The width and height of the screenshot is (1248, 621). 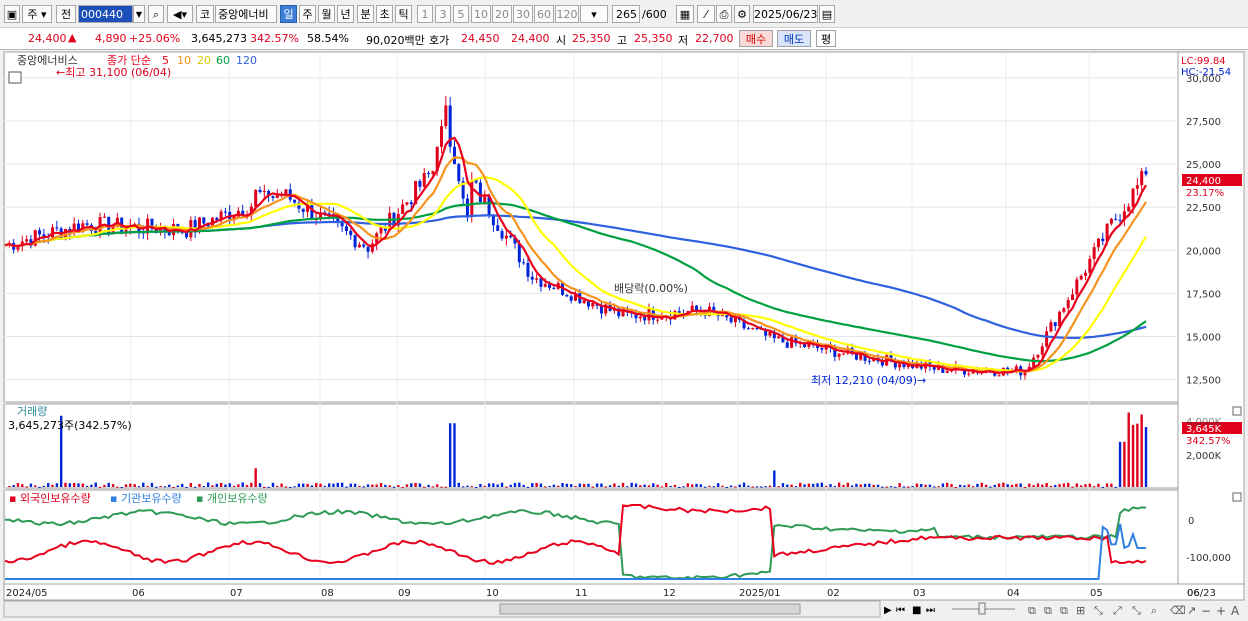 What do you see at coordinates (1117, 610) in the screenshot?
I see `draw-tool-icon: ⤢` at bounding box center [1117, 610].